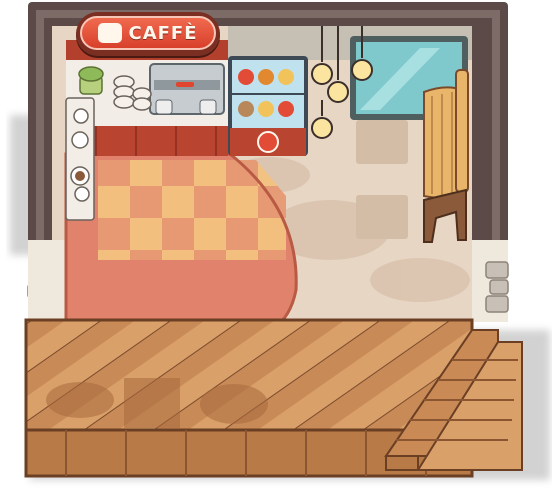 Image resolution: width=552 pixels, height=490 pixels. What do you see at coordinates (48, 281) in the screenshot?
I see `left-wall-base` at bounding box center [48, 281].